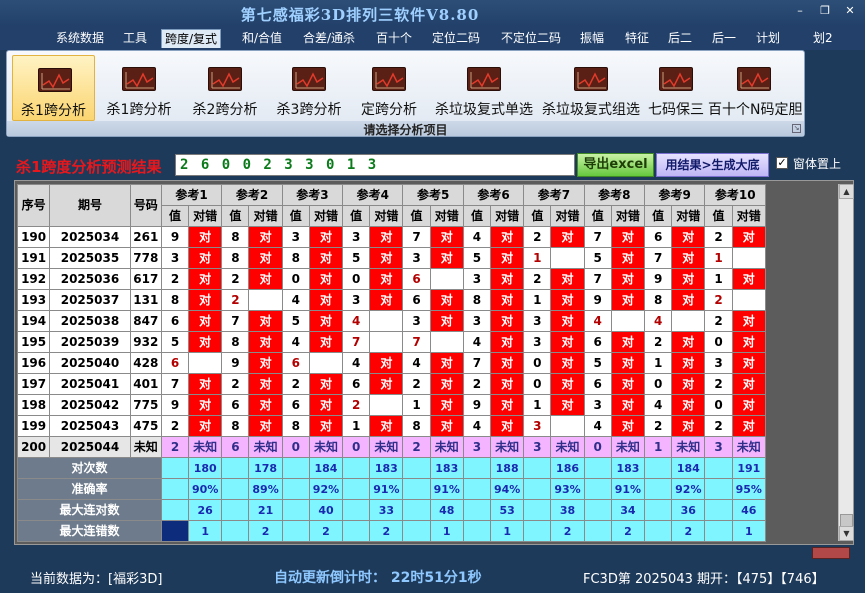  I want to click on menu-item: 后二, so click(680, 38).